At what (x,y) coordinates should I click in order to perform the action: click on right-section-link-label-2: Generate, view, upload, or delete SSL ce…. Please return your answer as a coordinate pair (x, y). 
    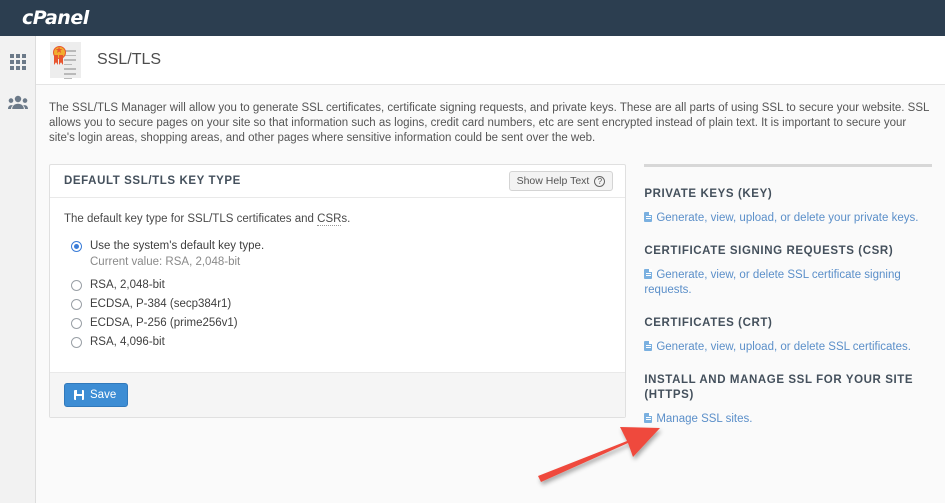
    Looking at the image, I should click on (783, 347).